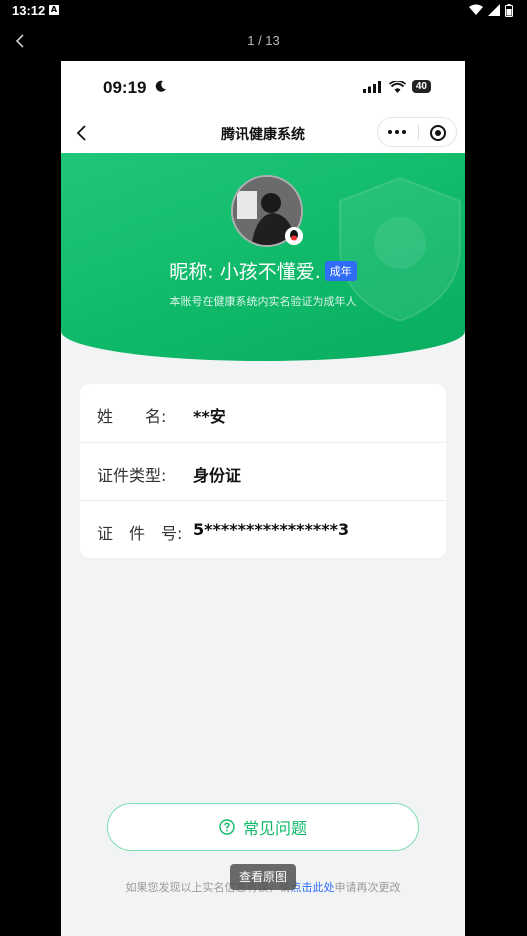  I want to click on capsule-divider, so click(418, 132).